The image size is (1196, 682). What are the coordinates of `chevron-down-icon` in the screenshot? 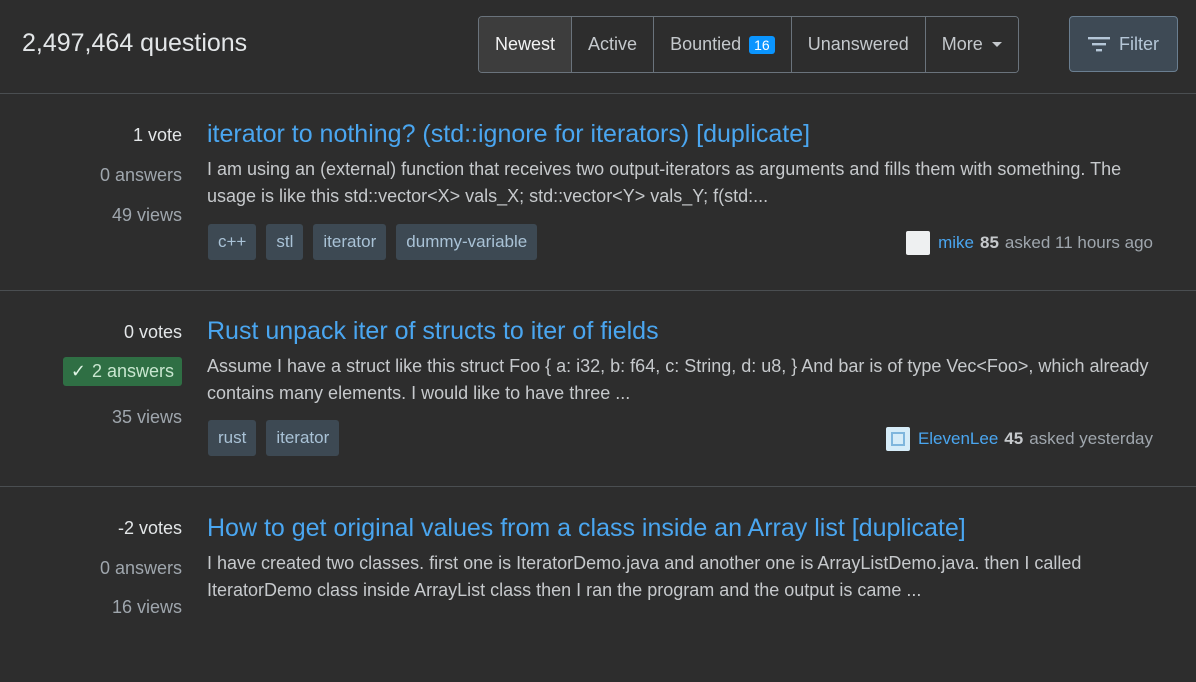 It's located at (996, 44).